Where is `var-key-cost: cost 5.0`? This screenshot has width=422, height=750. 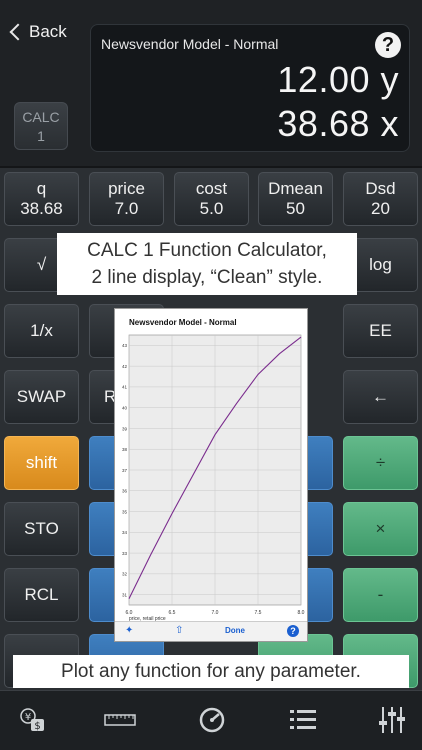 var-key-cost: cost 5.0 is located at coordinates (211, 199).